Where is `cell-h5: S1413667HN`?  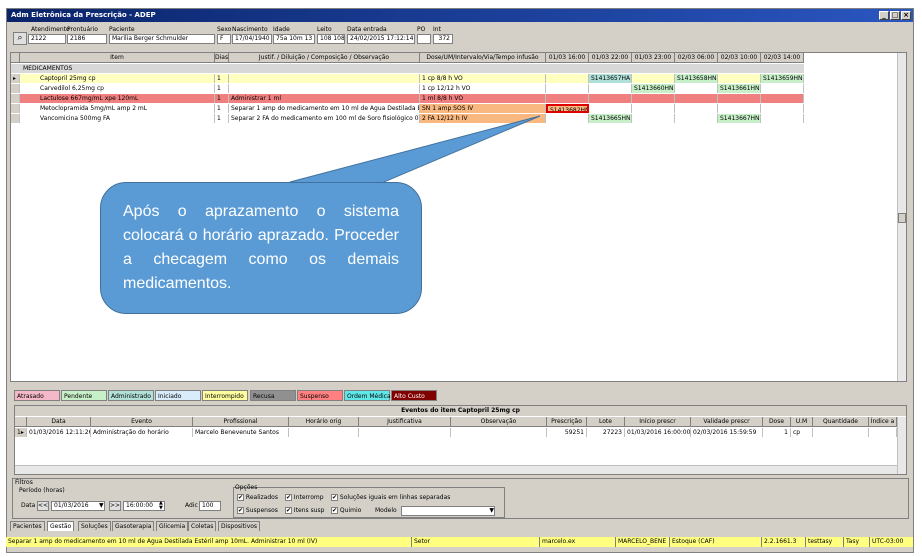 cell-h5: S1413667HN is located at coordinates (739, 118).